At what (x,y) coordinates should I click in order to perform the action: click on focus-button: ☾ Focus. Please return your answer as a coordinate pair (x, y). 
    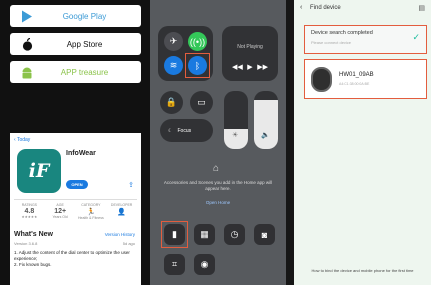
    Looking at the image, I should click on (186, 130).